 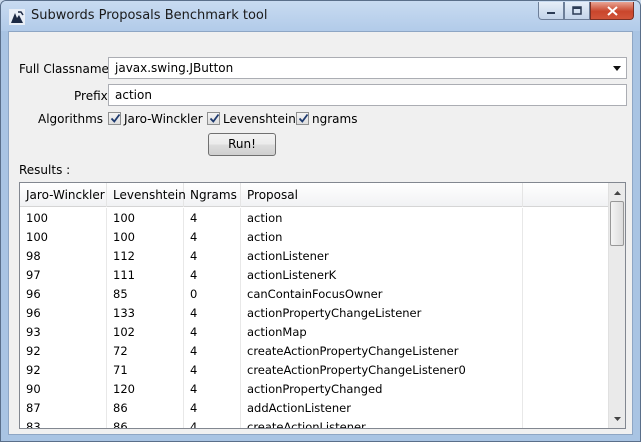 What do you see at coordinates (63, 255) in the screenshot?
I see `jaro-winckler-cell: 98` at bounding box center [63, 255].